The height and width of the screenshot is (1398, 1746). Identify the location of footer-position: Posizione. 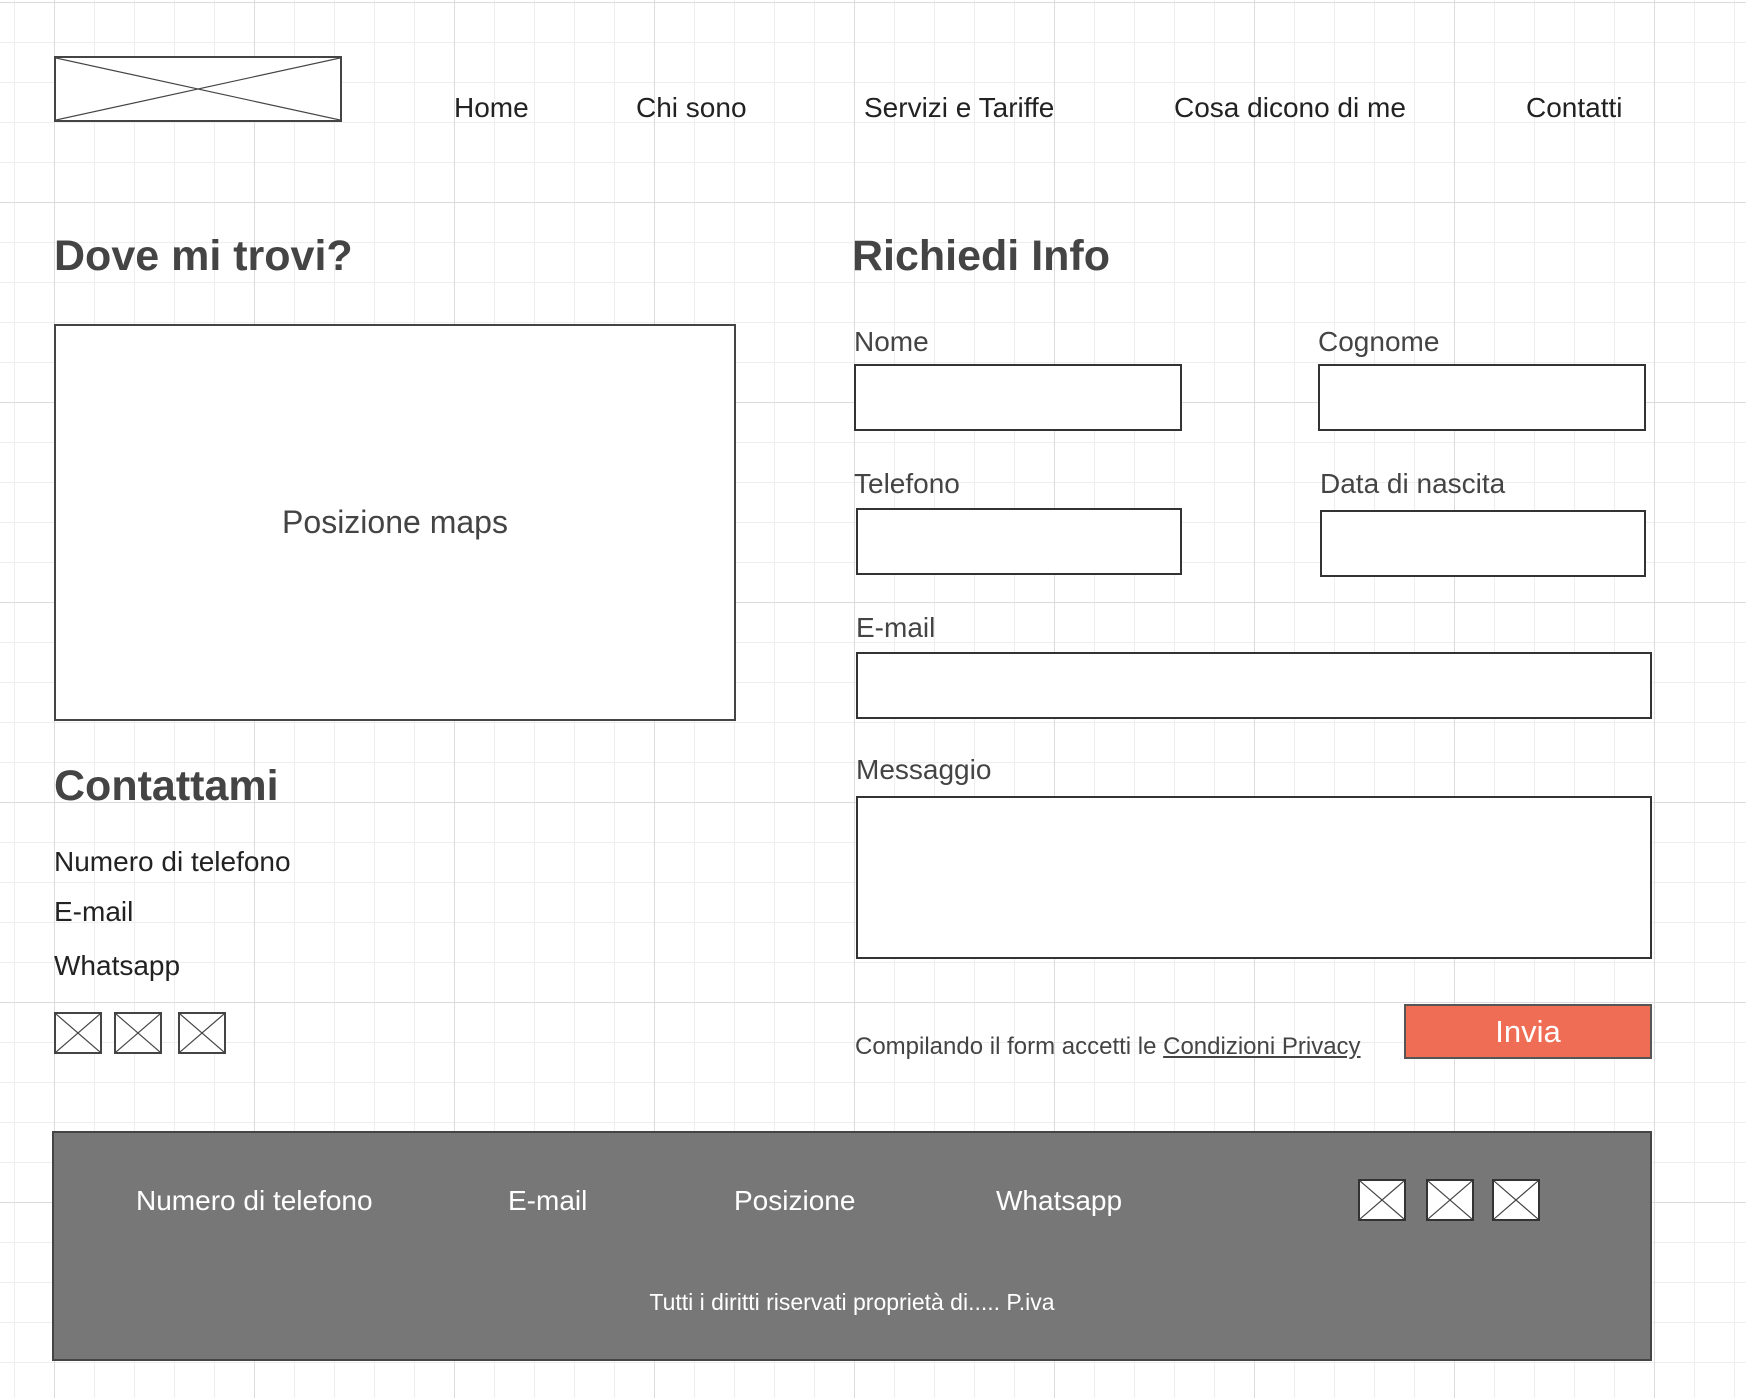
(794, 1201).